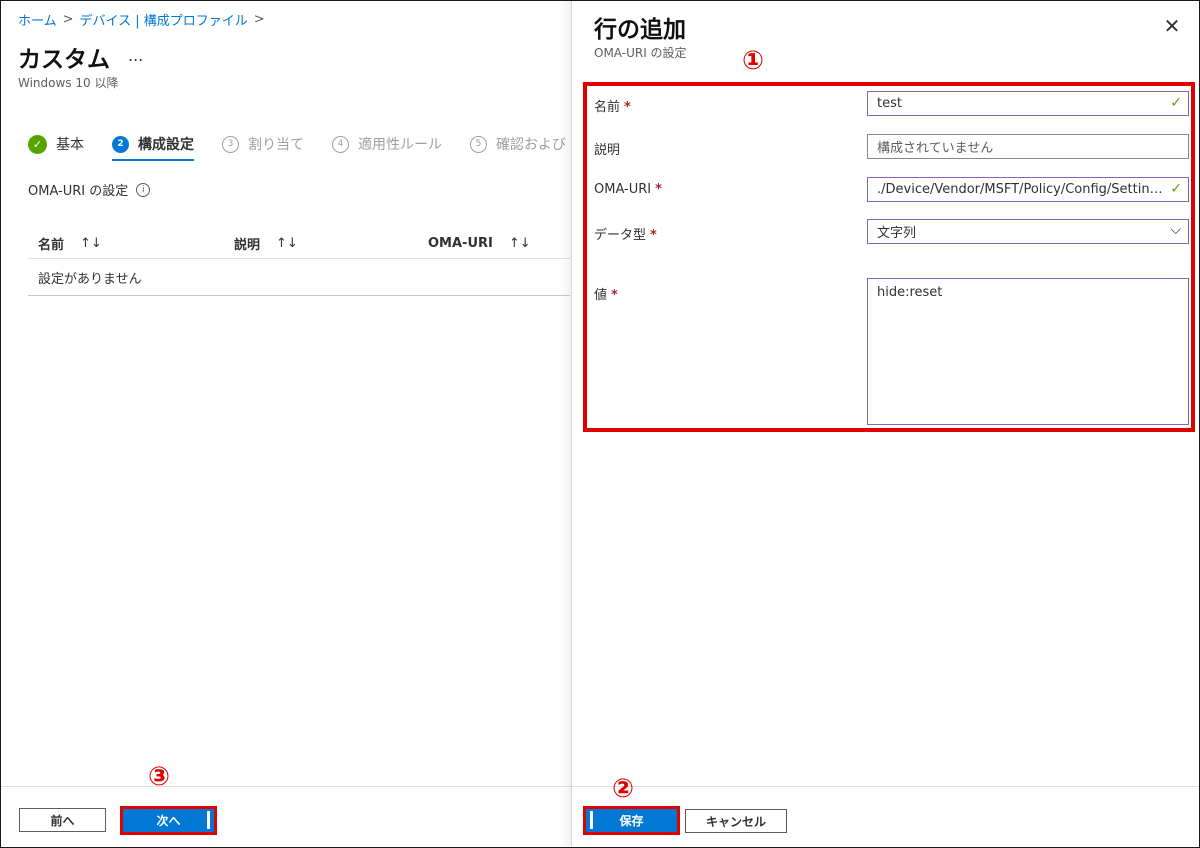  I want to click on description-label: 説明, so click(607, 150).